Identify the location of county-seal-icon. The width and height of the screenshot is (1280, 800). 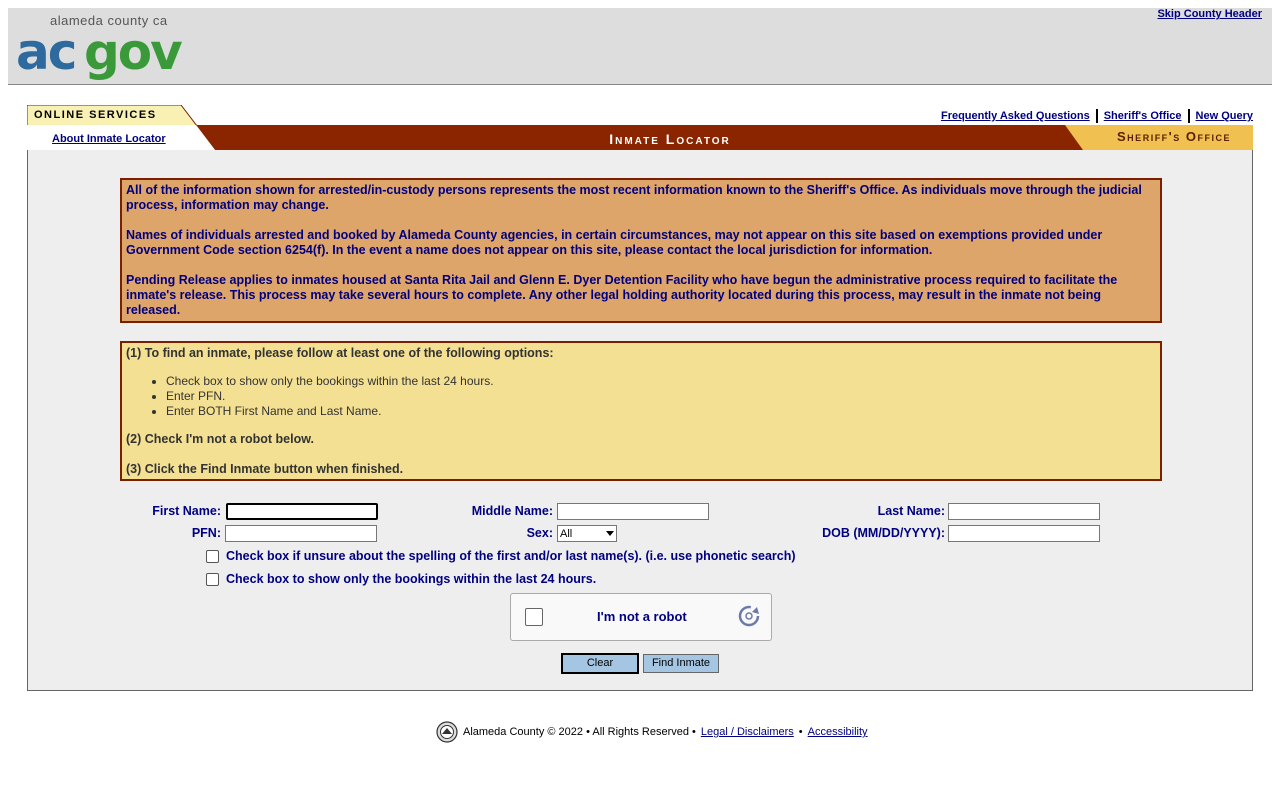
(447, 732).